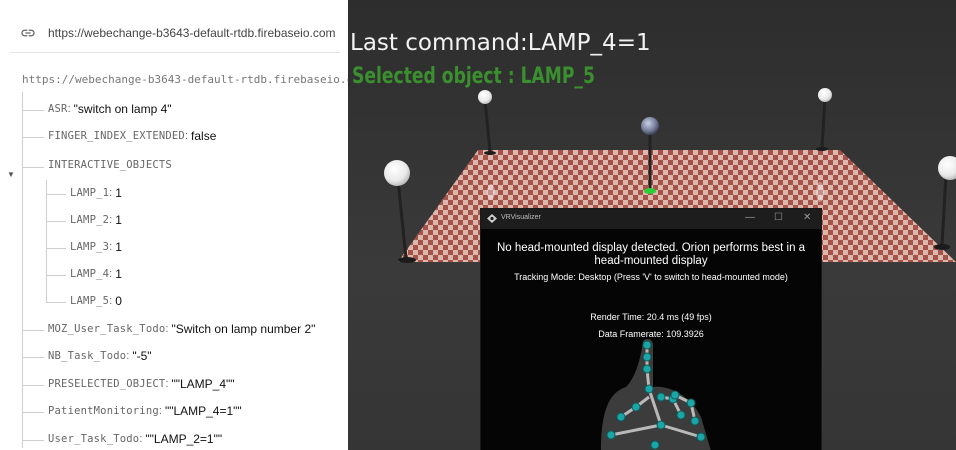 The height and width of the screenshot is (450, 956). I want to click on tree-key: FINGER_INDEX_EXTENDED, so click(116, 136).